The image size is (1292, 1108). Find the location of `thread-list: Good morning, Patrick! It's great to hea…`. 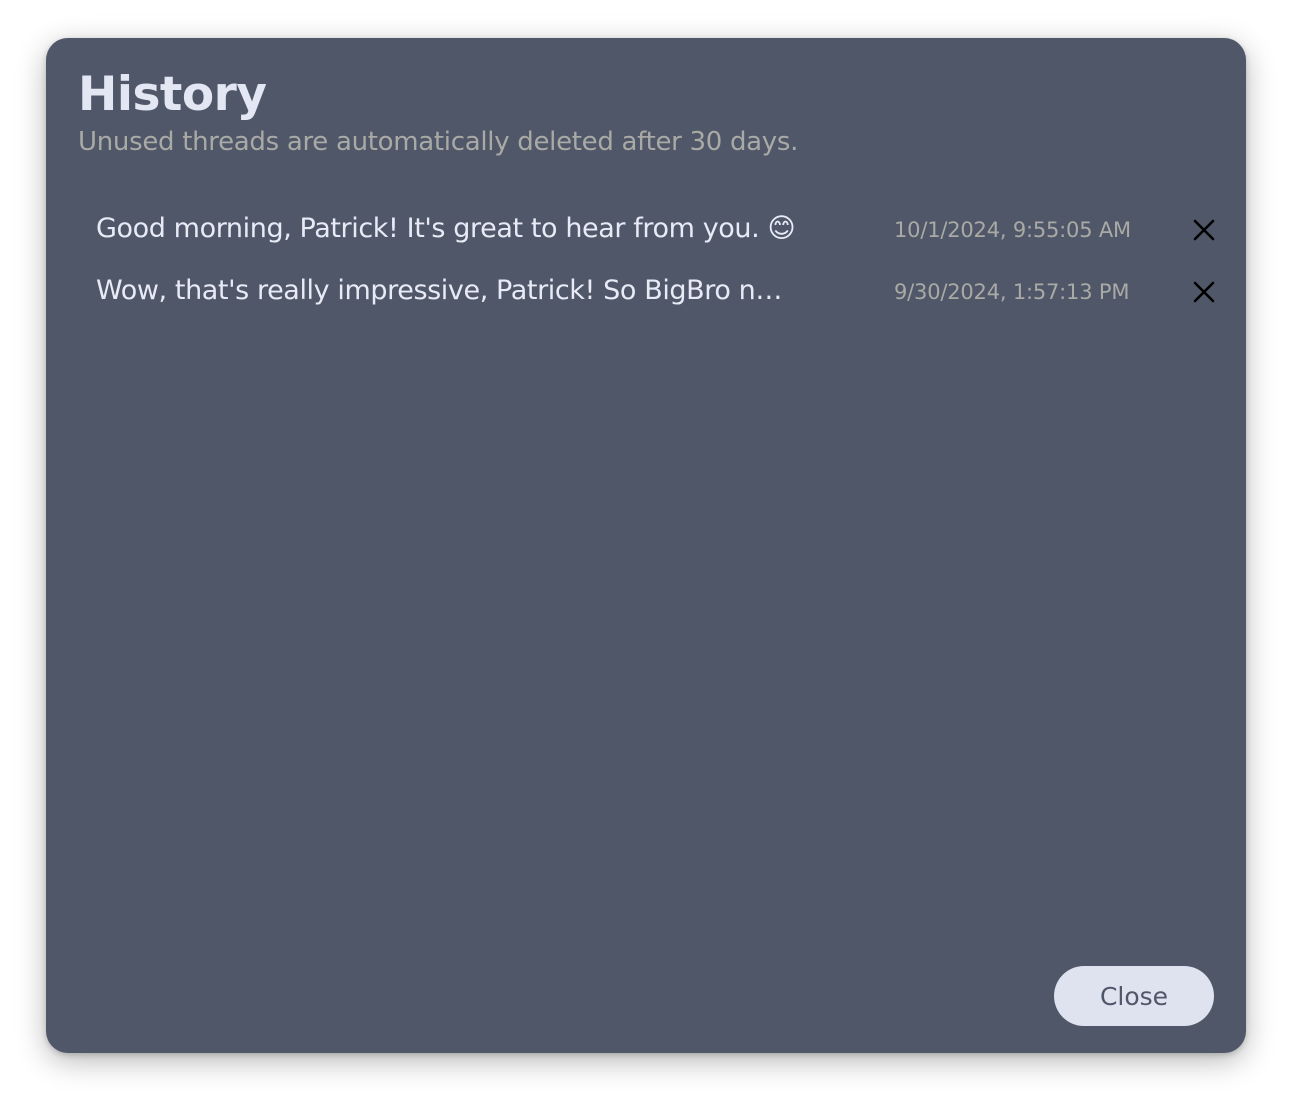

thread-list: Good morning, Patrick! It's great to hea… is located at coordinates (646, 260).